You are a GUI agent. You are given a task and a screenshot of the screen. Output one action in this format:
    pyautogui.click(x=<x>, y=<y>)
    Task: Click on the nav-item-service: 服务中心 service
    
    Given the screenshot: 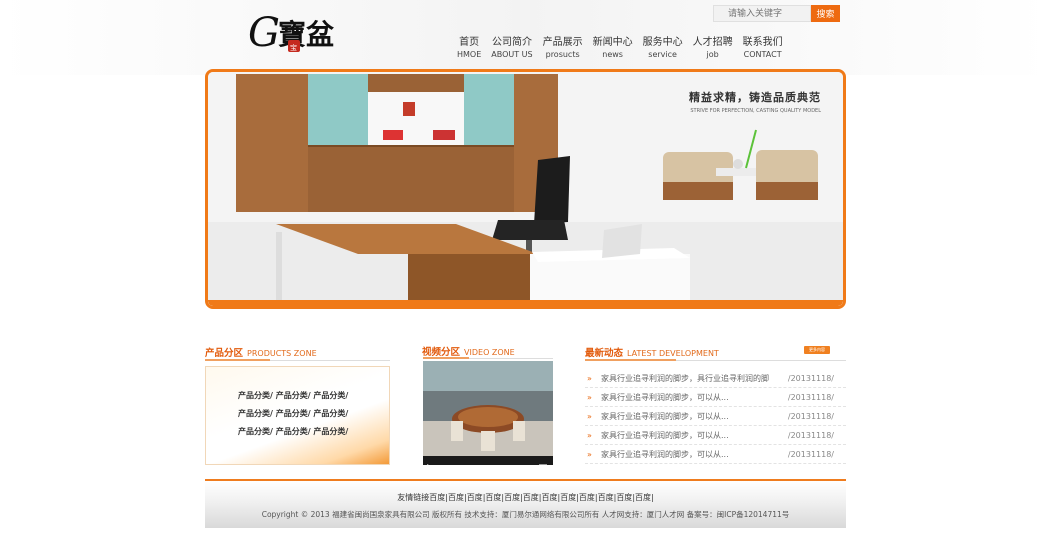 What is the action you would take?
    pyautogui.click(x=663, y=49)
    